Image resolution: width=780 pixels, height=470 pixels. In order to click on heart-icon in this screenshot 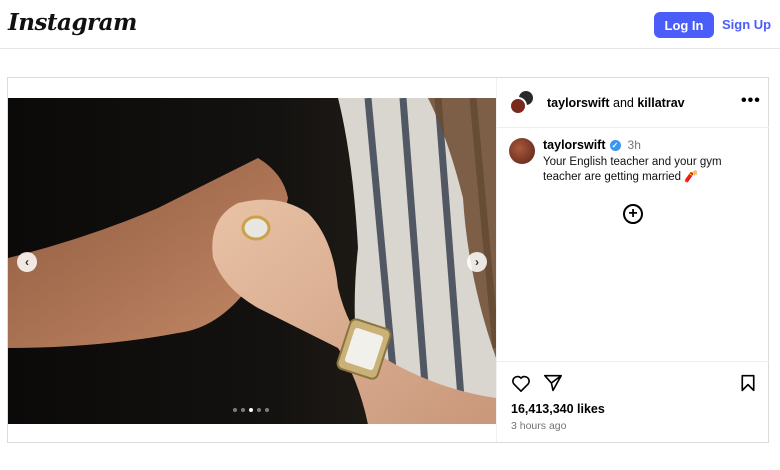, I will do `click(521, 383)`.